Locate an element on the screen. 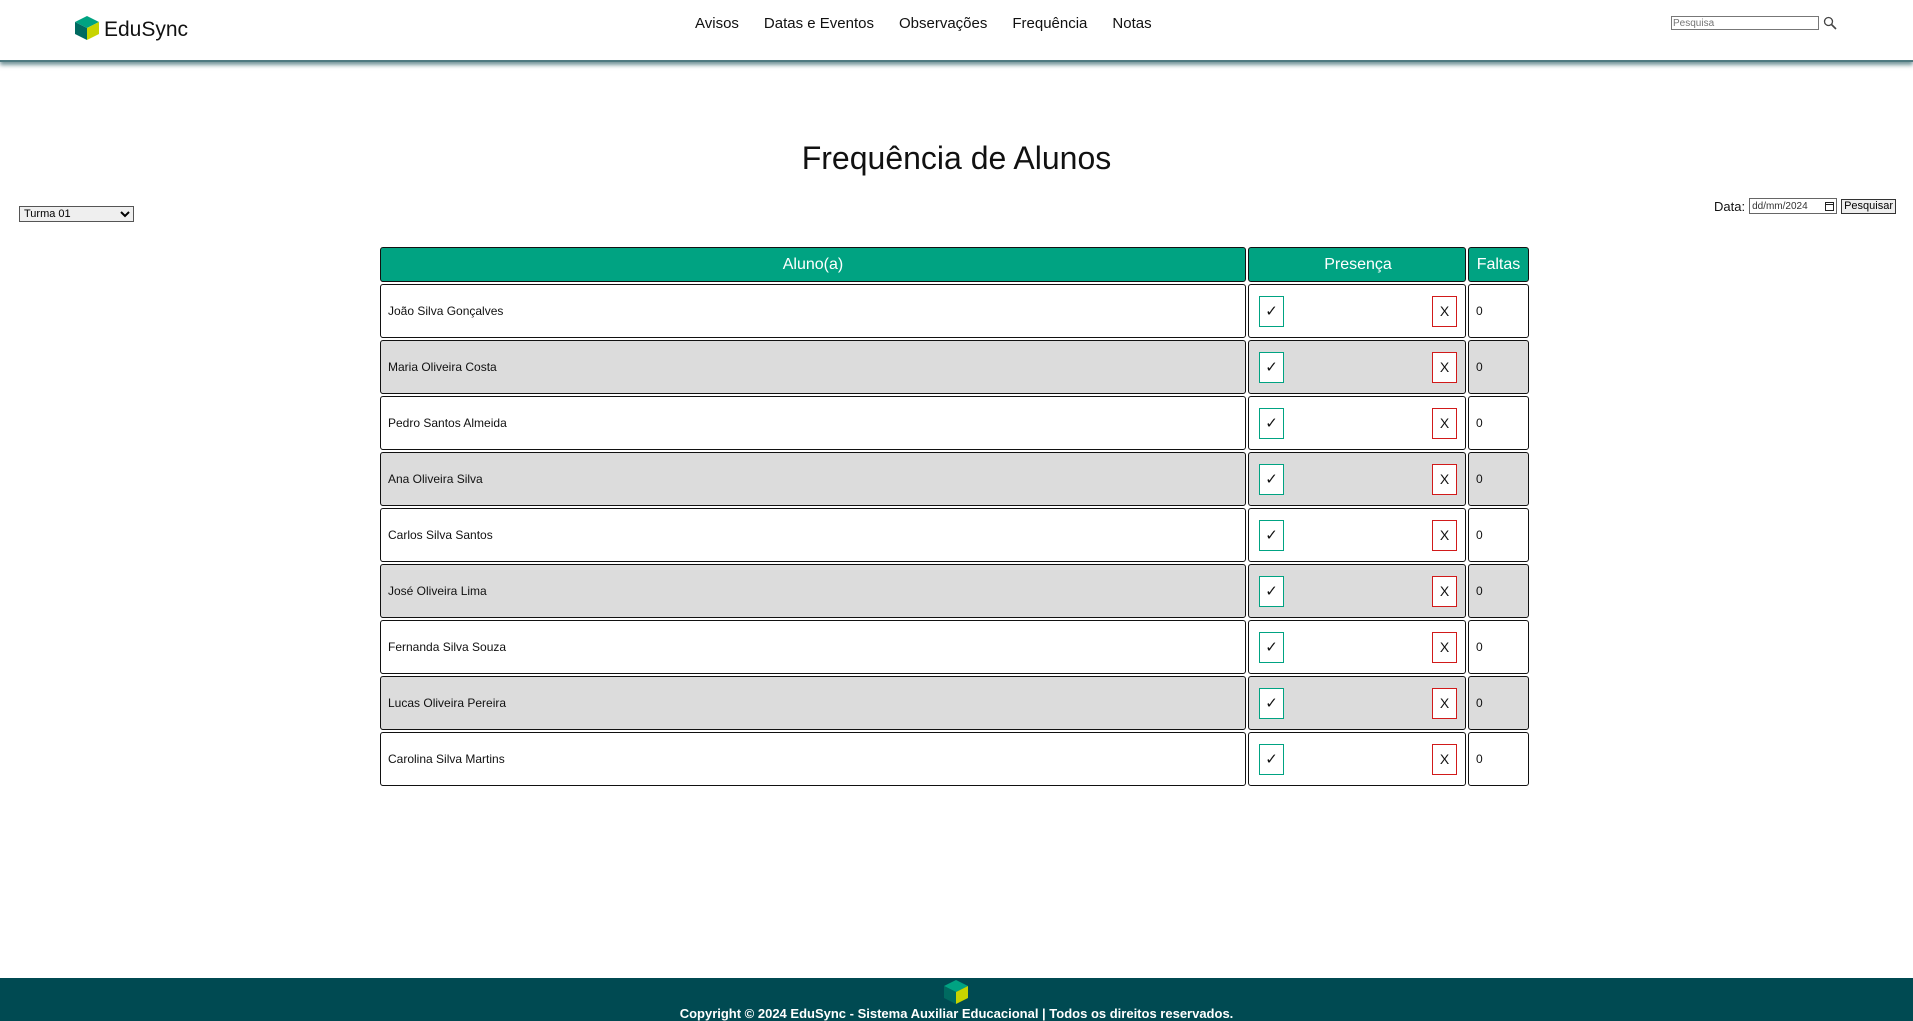  table-header-row: Aluno(a) Presença Faltas is located at coordinates (954, 264).